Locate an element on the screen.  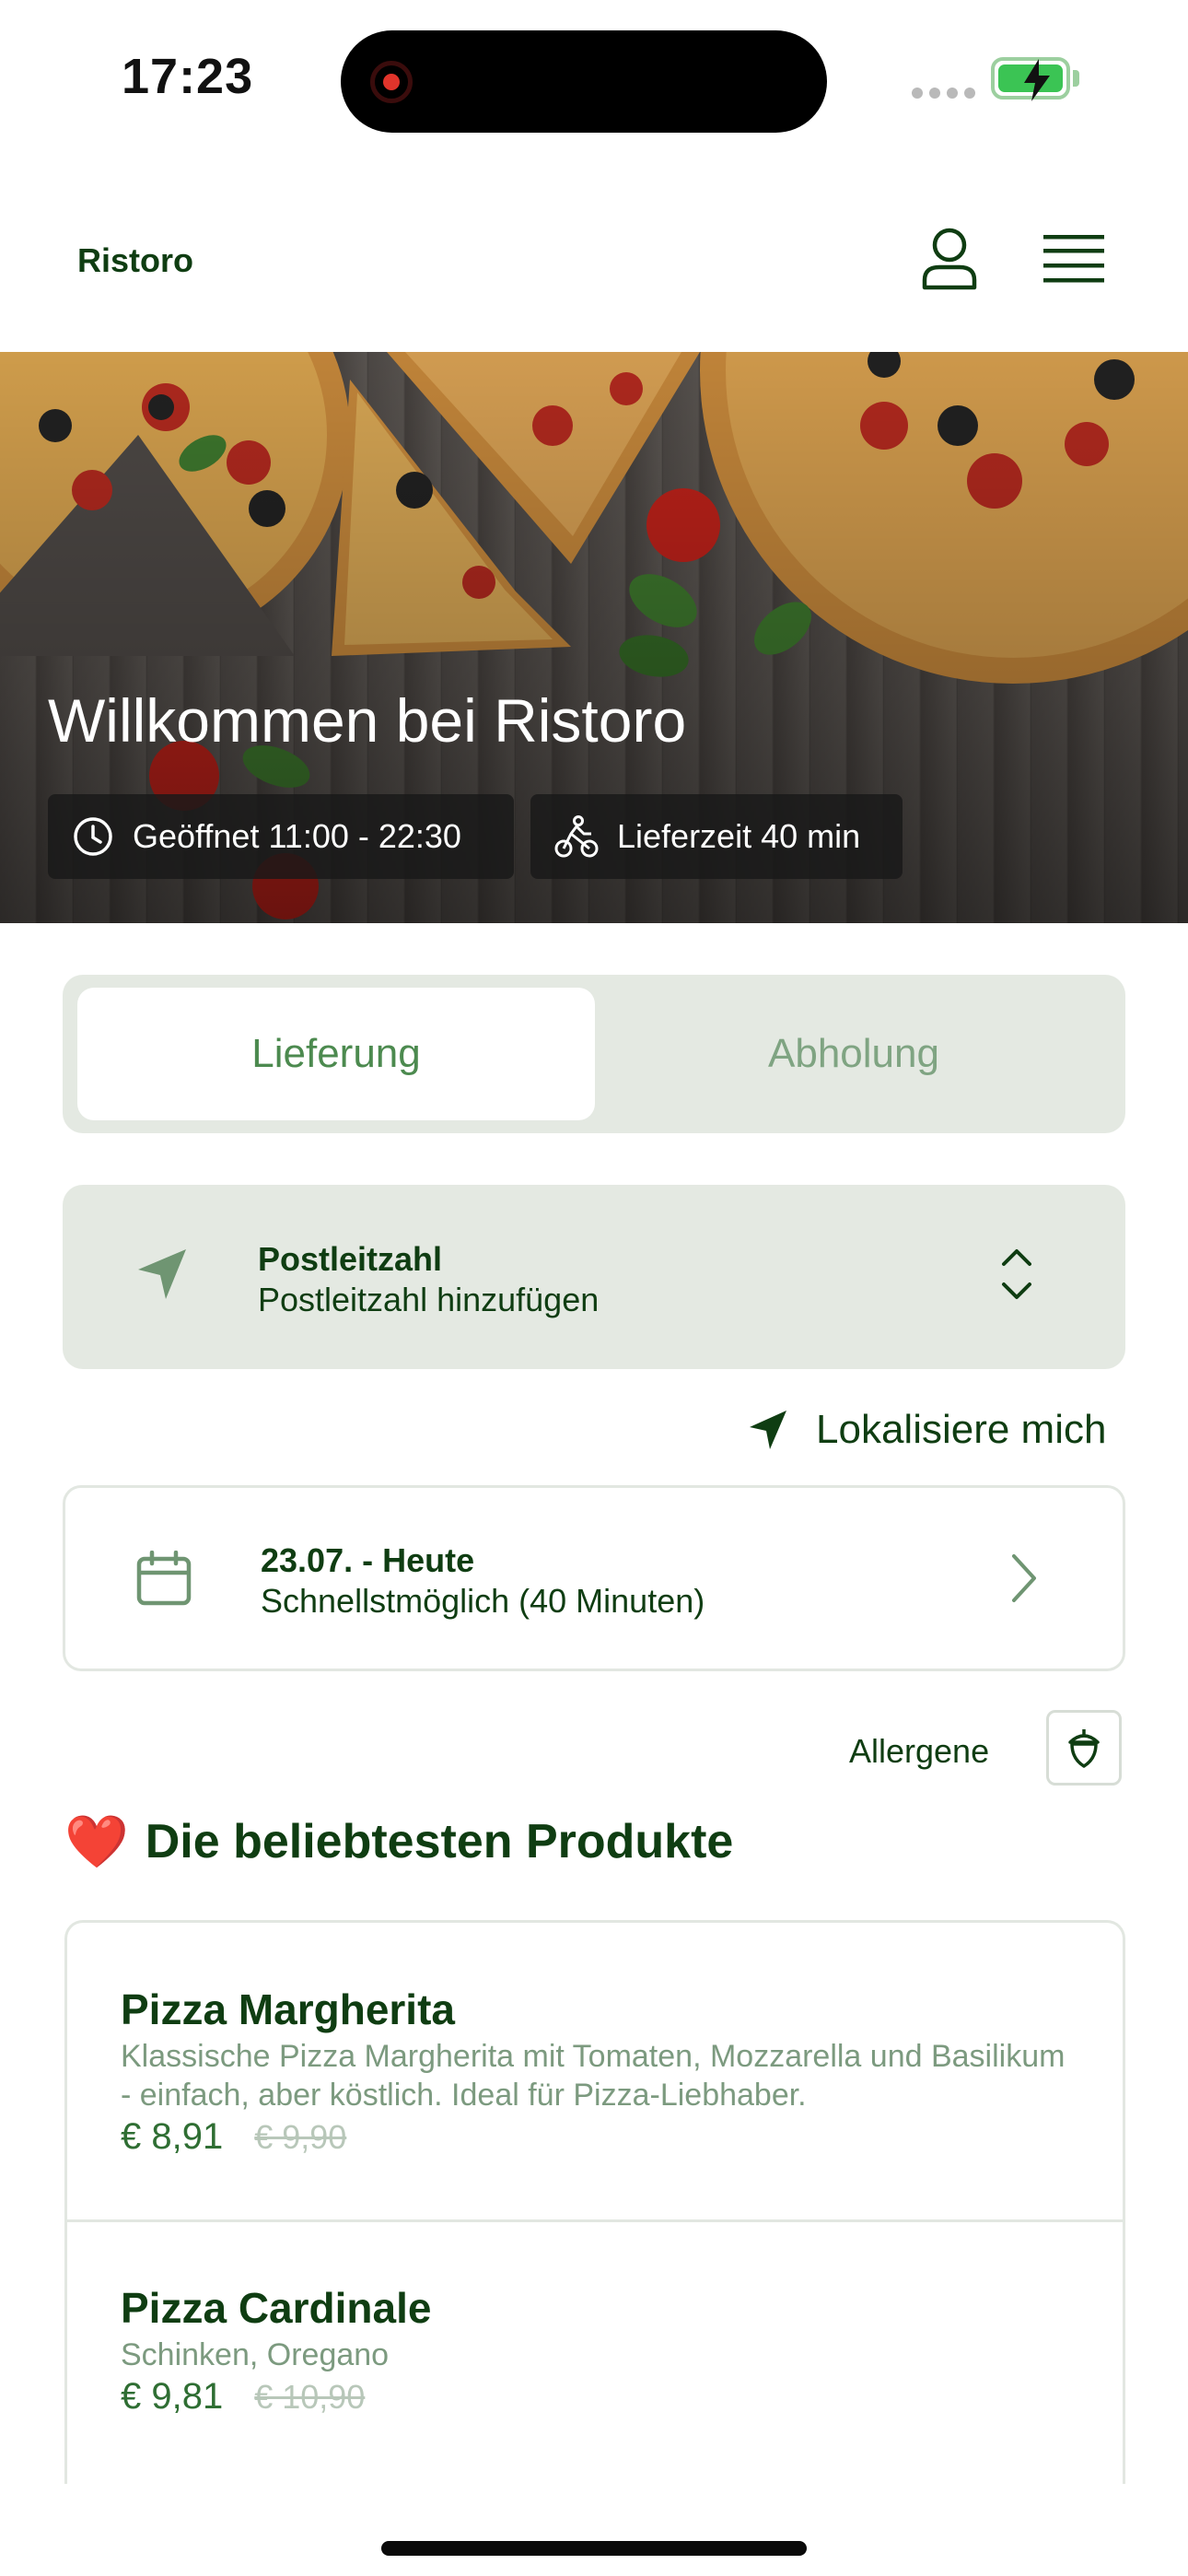
status-time: 17:23 is located at coordinates (188, 76).